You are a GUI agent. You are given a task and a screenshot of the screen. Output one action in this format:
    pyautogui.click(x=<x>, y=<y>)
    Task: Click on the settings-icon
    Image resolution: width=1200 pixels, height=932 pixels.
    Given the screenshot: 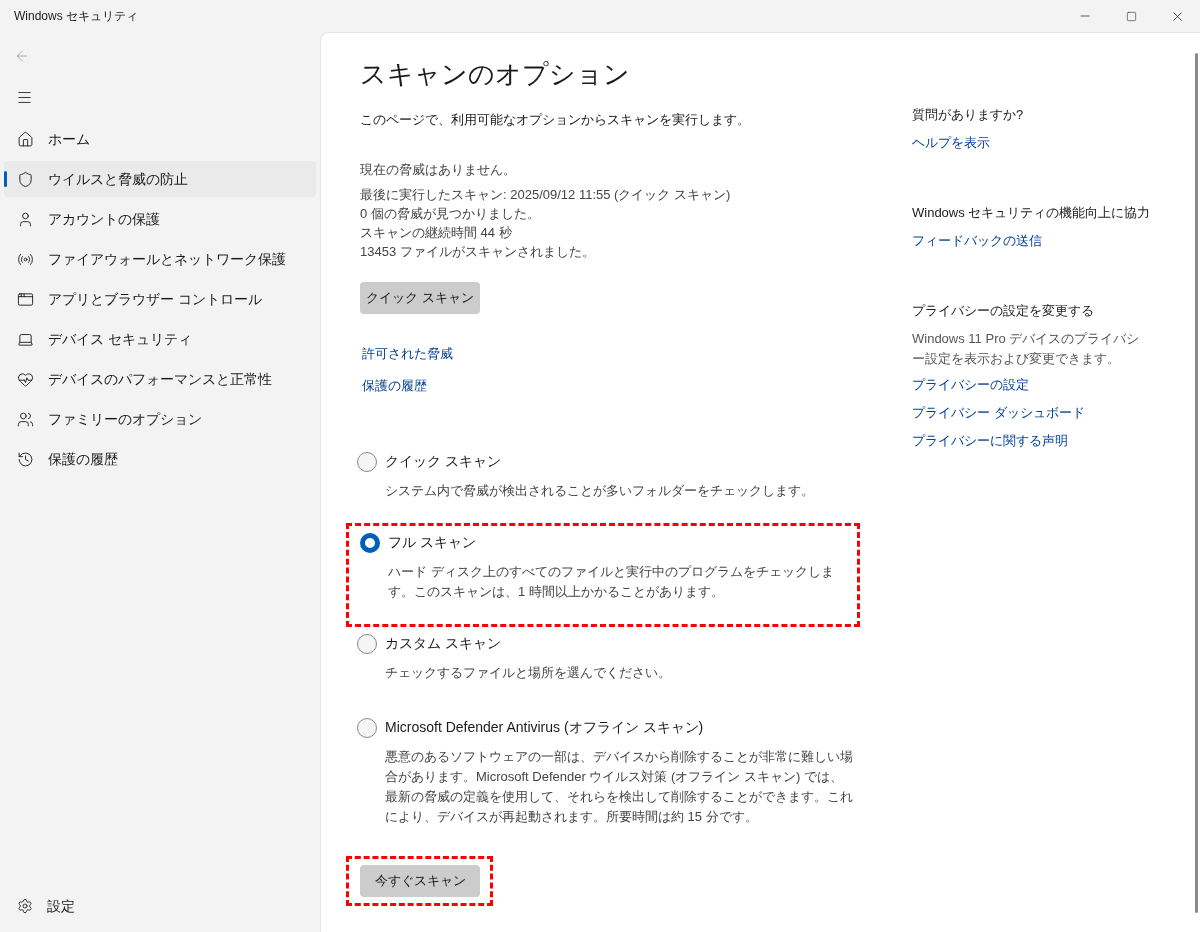 What is the action you would take?
    pyautogui.click(x=25, y=906)
    